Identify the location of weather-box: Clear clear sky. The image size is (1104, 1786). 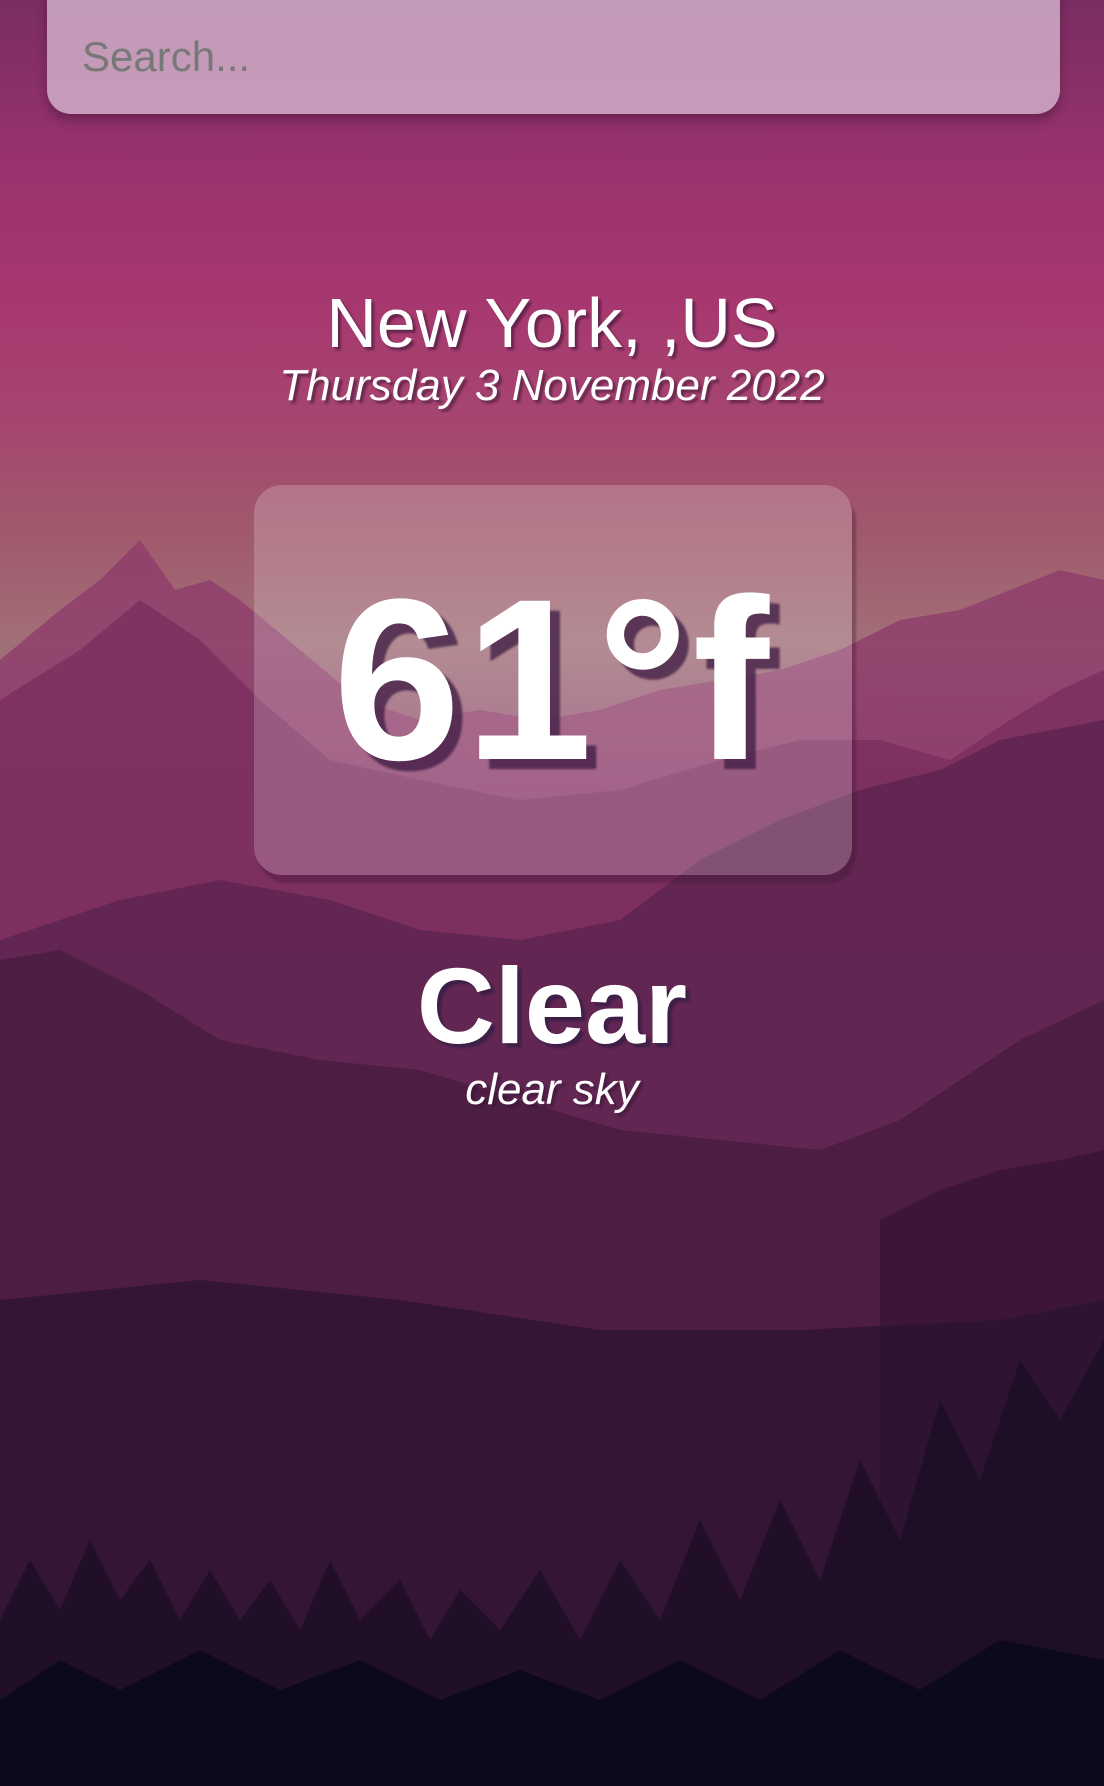
(552, 1033).